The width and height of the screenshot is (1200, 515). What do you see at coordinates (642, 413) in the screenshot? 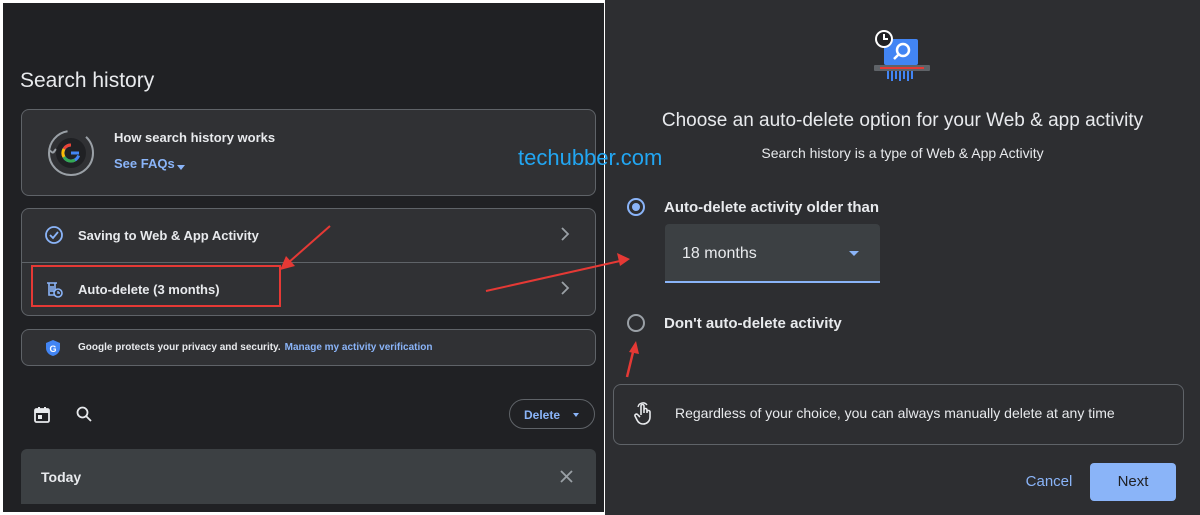
I see `hand-pointer-icon` at bounding box center [642, 413].